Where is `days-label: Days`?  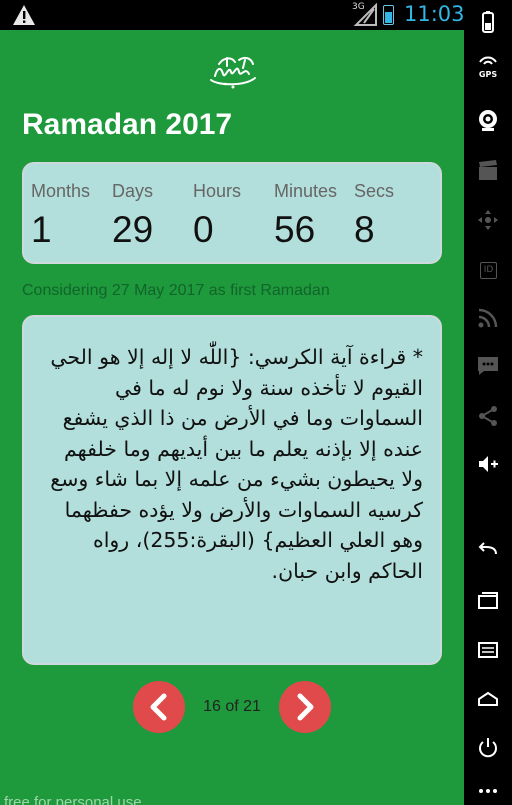 days-label: Days is located at coordinates (133, 191).